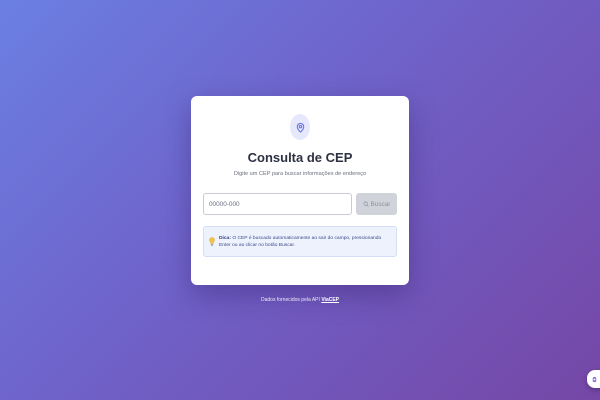 The height and width of the screenshot is (400, 600). Describe the element at coordinates (330, 300) in the screenshot. I see `viacep-link: ViaCEP` at that location.